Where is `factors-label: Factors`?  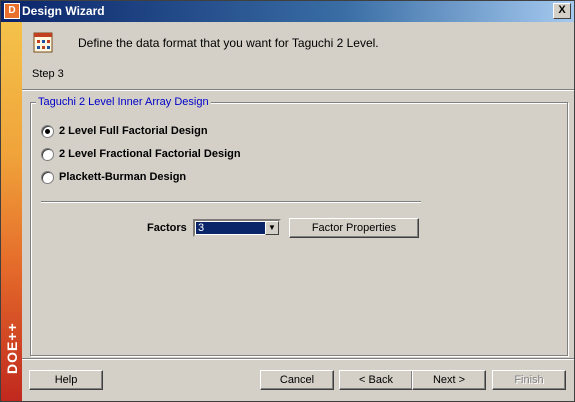 factors-label: Factors is located at coordinates (167, 228).